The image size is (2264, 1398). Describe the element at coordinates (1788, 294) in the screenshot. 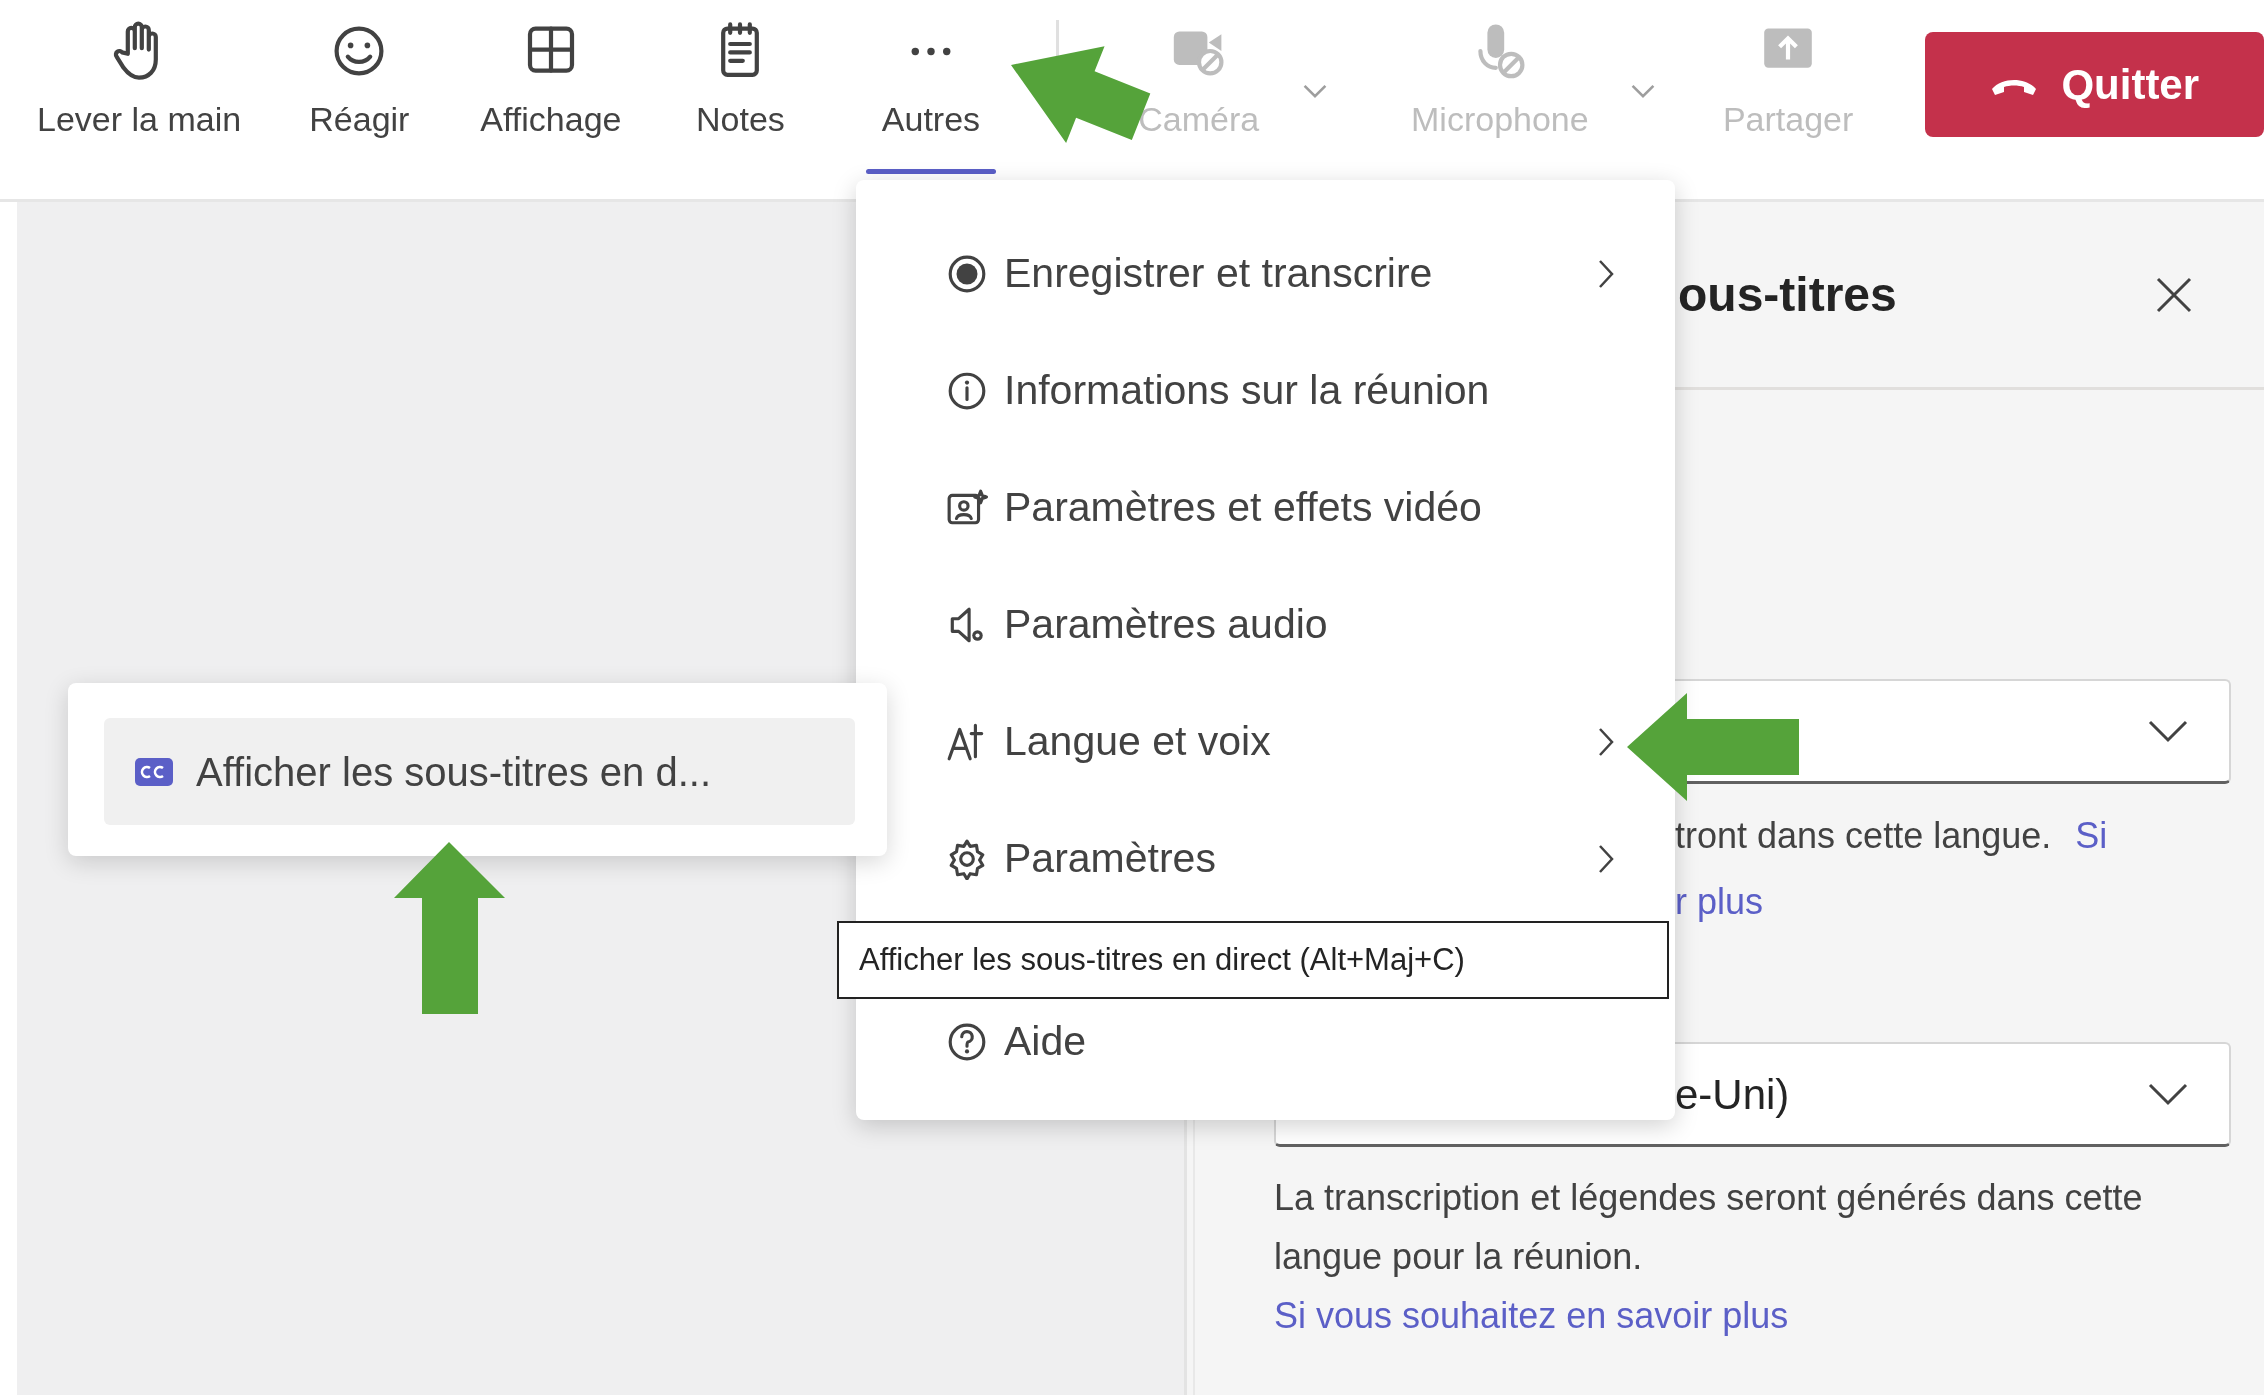

I see `panel-title: ous-titres` at that location.